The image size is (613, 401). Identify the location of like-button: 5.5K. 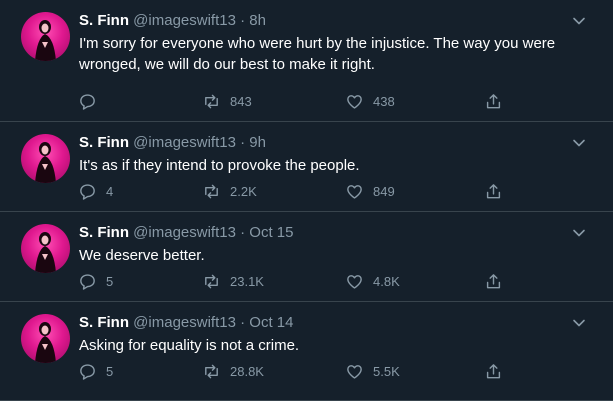
(372, 371).